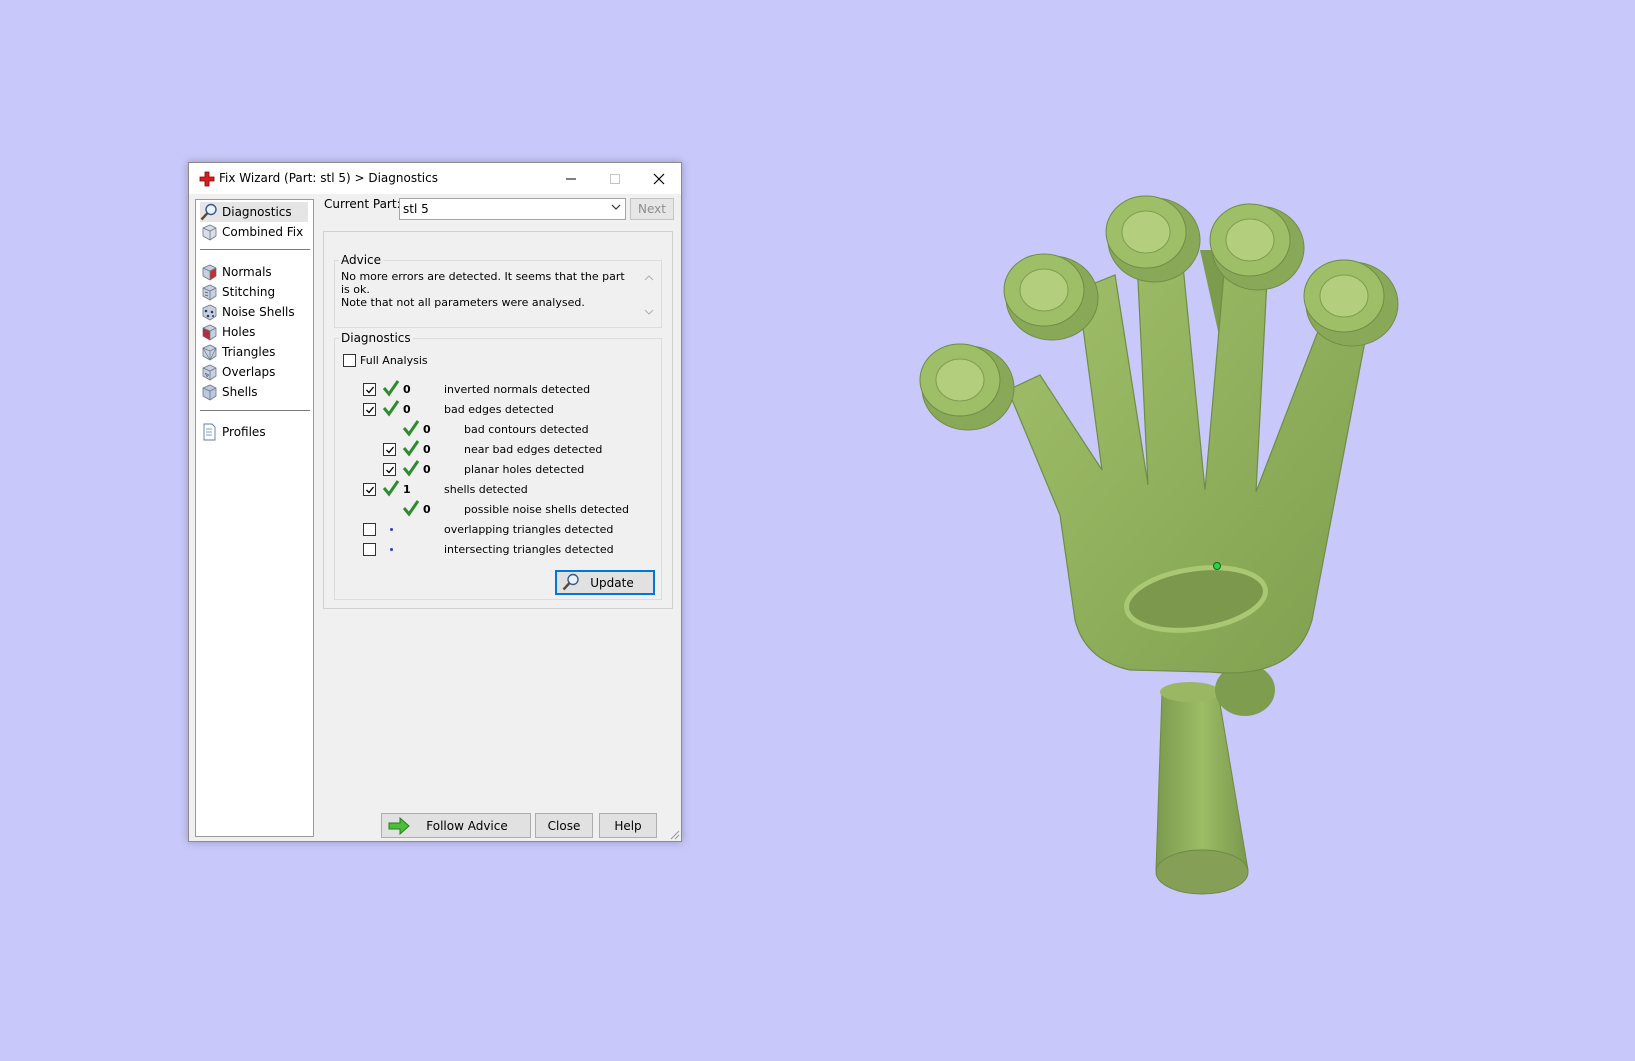  Describe the element at coordinates (1217, 566) in the screenshot. I see `pivot-point-marker` at that location.